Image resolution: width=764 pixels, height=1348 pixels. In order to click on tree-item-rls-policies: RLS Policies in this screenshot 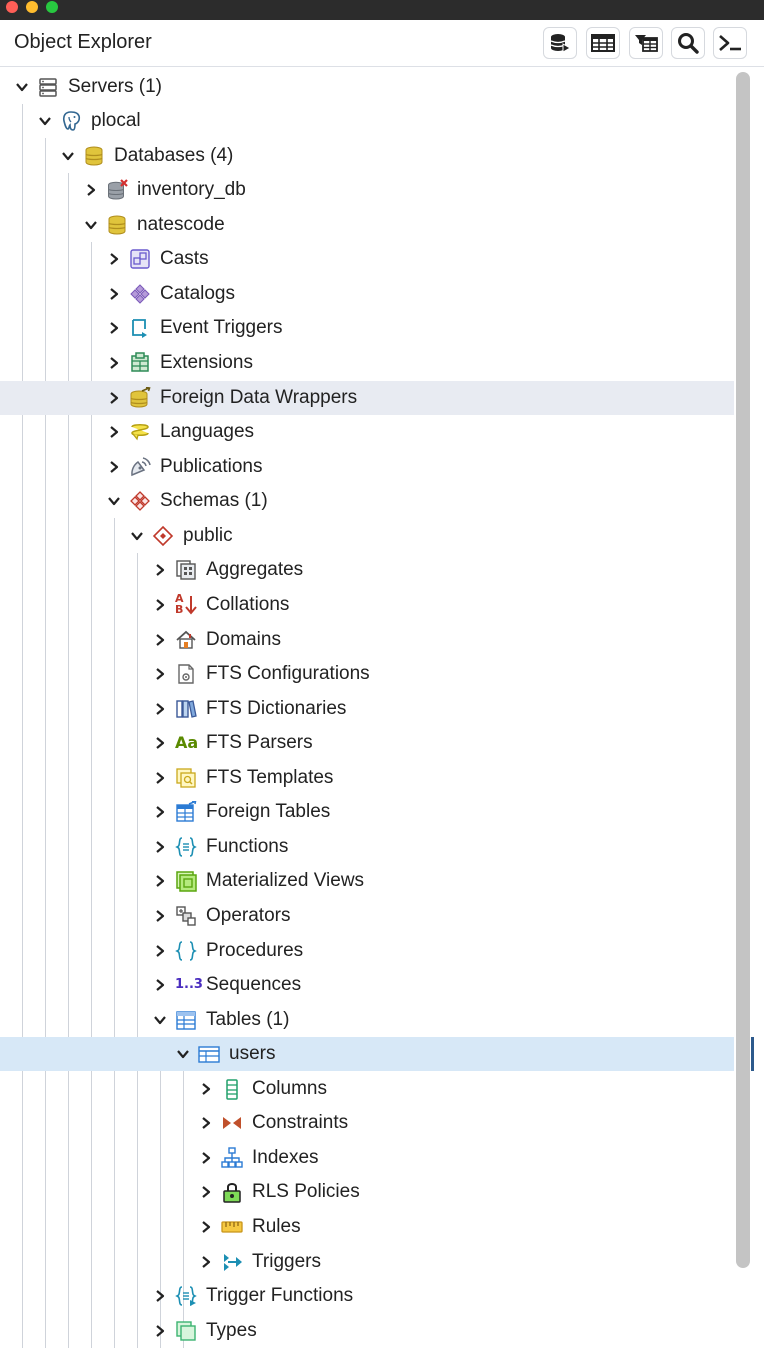, I will do `click(367, 1192)`.